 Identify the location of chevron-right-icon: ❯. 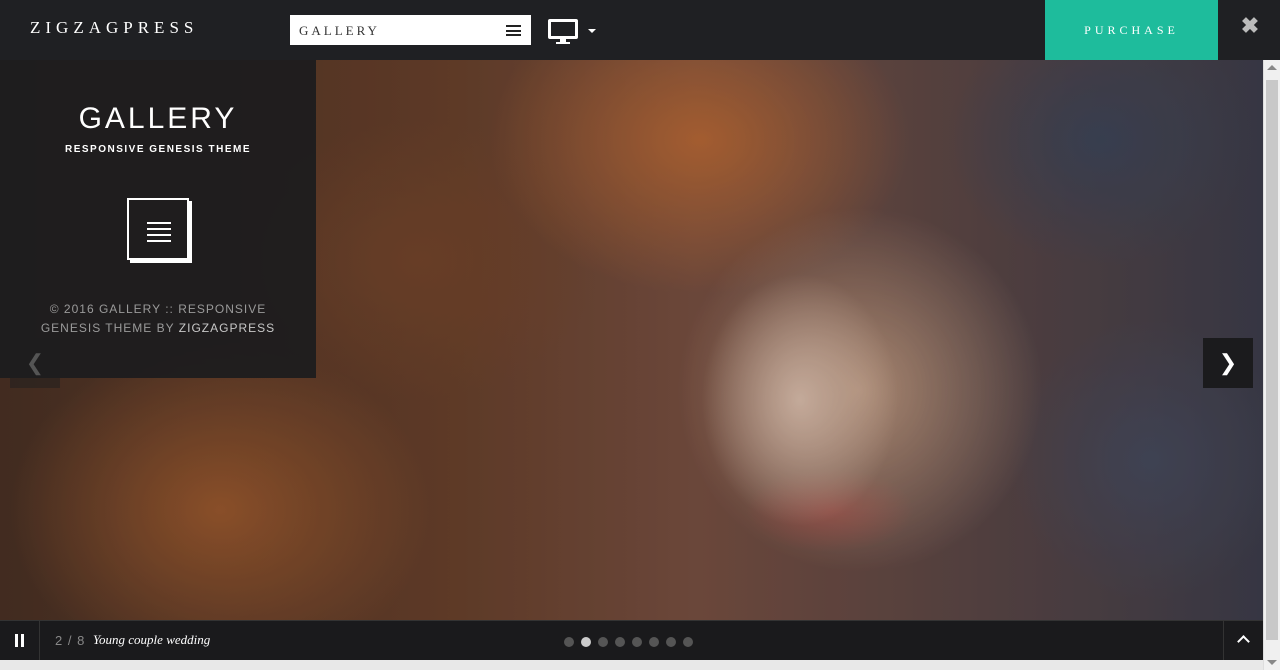
(1228, 362).